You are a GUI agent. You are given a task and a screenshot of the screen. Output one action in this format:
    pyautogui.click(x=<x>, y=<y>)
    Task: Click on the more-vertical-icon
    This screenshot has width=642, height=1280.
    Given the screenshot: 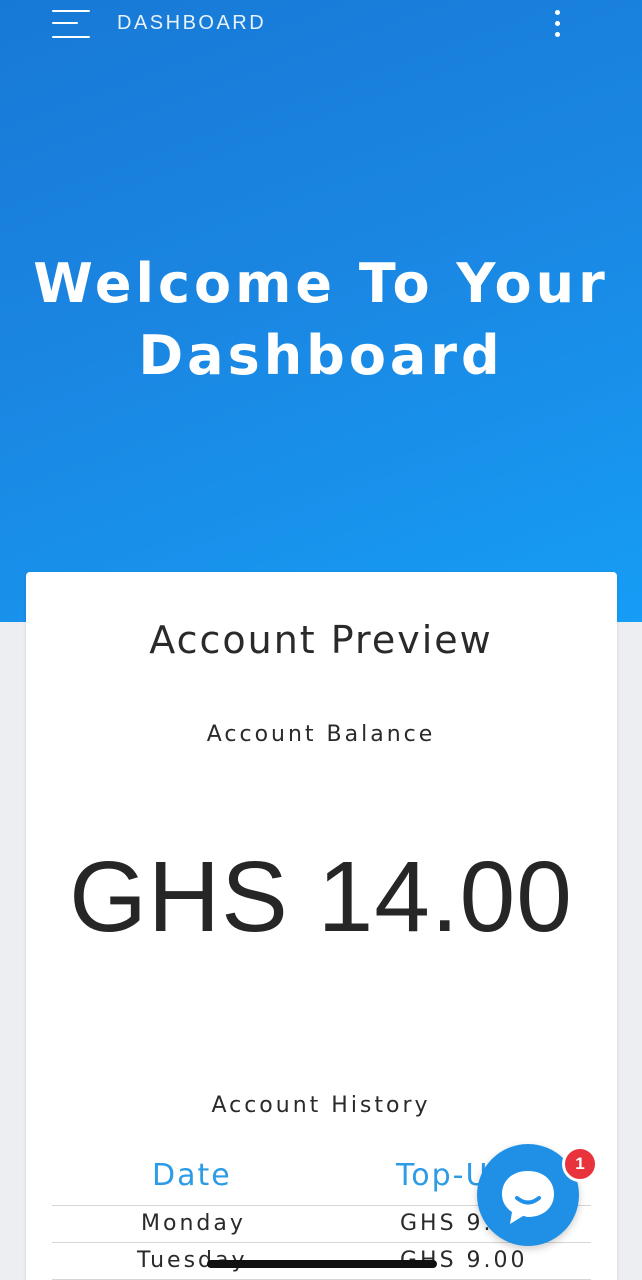 What is the action you would take?
    pyautogui.click(x=558, y=25)
    